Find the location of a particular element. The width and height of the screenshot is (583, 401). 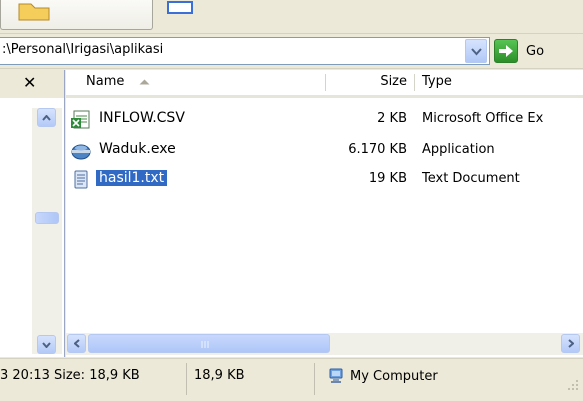

folders-pane: ✕ is located at coordinates (32, 213).